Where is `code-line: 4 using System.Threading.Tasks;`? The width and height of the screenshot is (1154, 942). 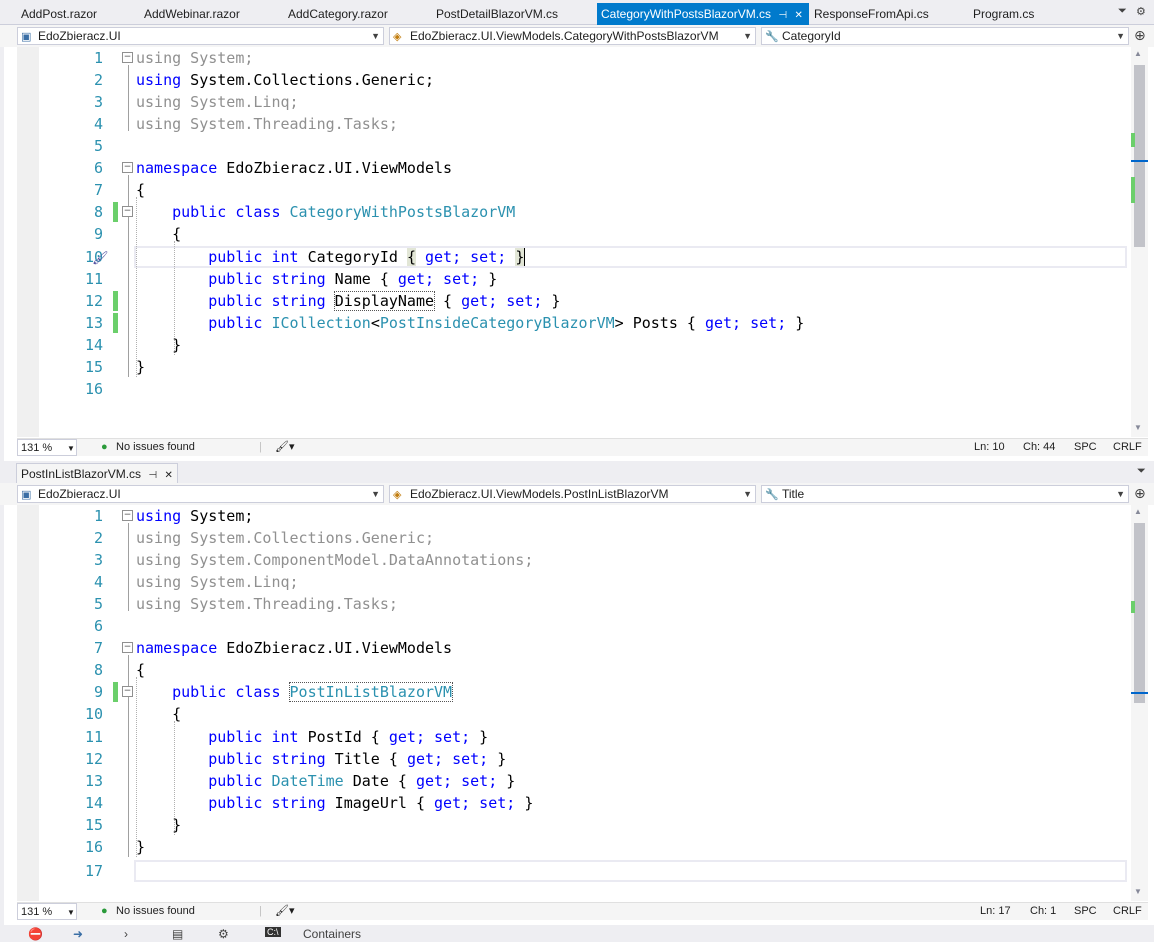 code-line: 4 using System.Threading.Tasks; is located at coordinates (574, 124).